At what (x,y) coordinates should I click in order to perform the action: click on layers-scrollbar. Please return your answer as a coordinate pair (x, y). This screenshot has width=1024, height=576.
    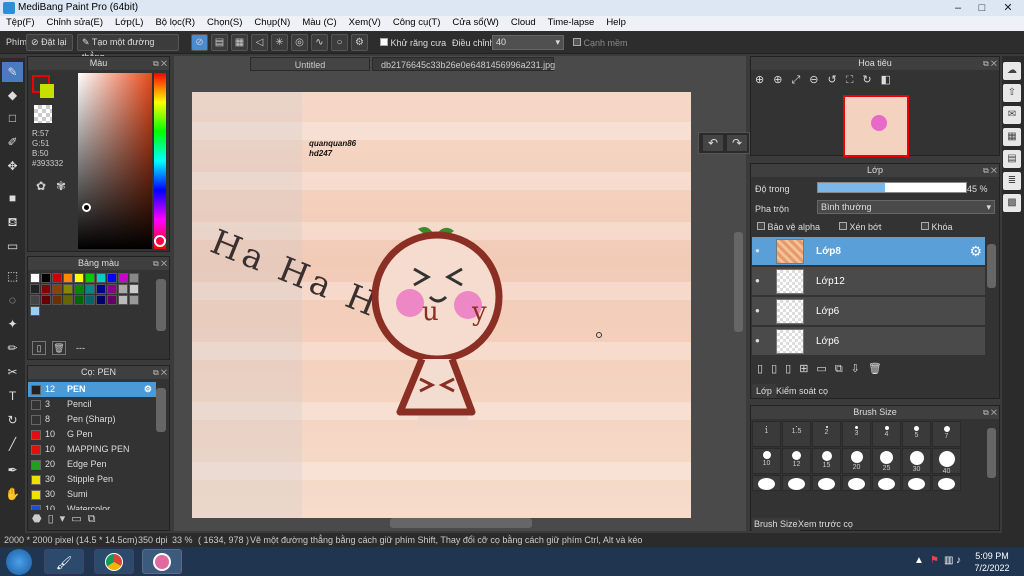
    Looking at the image, I should click on (991, 266).